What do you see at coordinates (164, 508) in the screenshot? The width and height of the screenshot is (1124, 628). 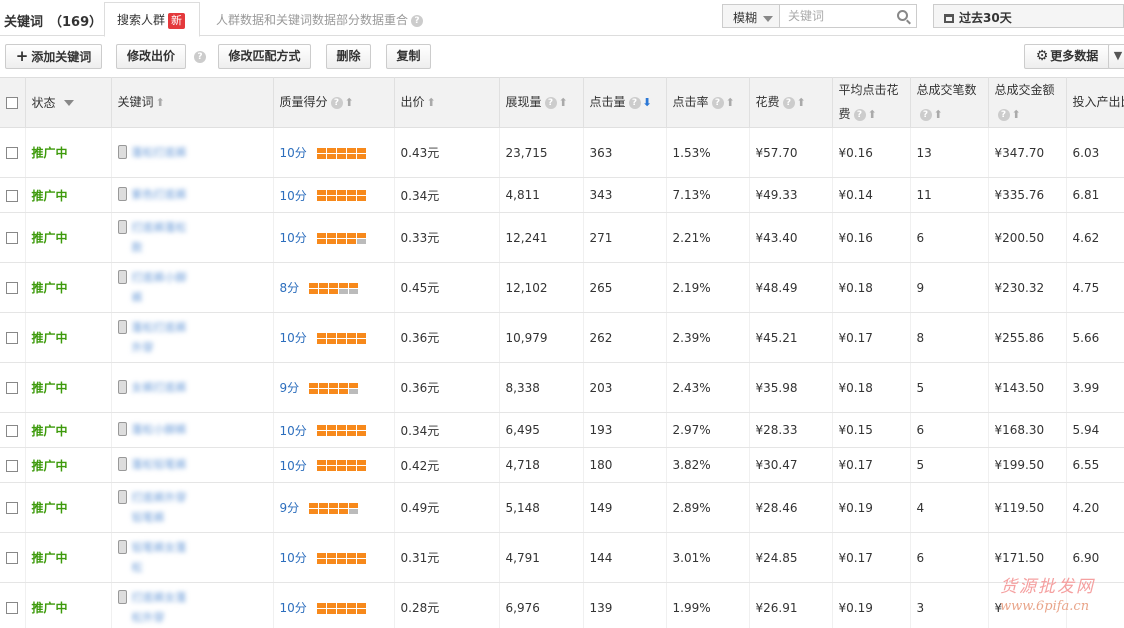 I see `keyword-text: 打底裤外穿铅笔裤` at bounding box center [164, 508].